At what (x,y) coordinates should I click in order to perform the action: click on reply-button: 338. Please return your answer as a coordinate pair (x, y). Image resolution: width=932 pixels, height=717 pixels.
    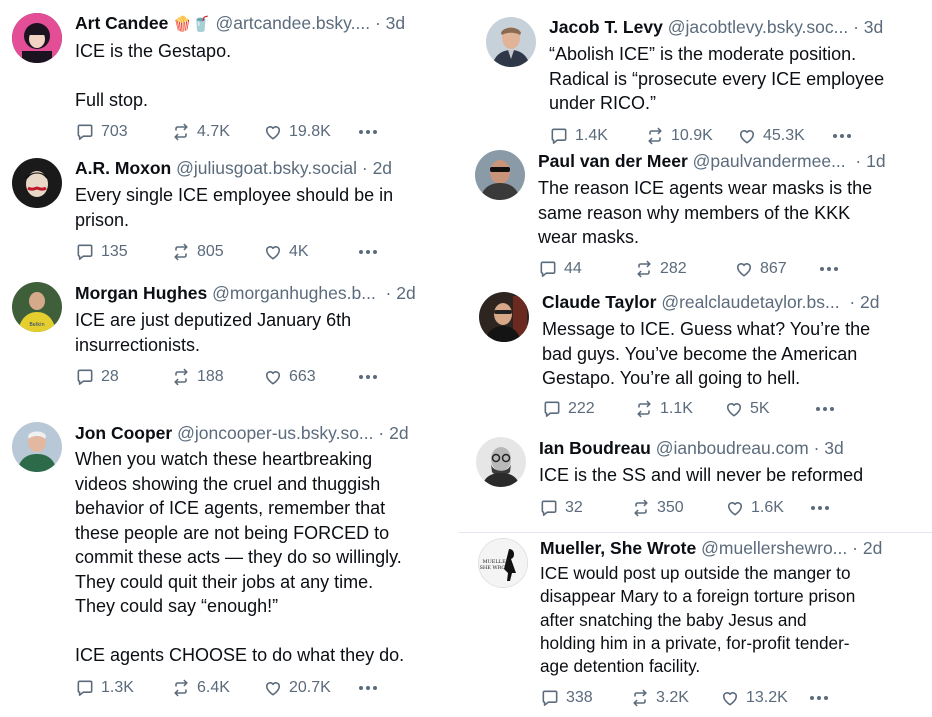
    Looking at the image, I should click on (585, 698).